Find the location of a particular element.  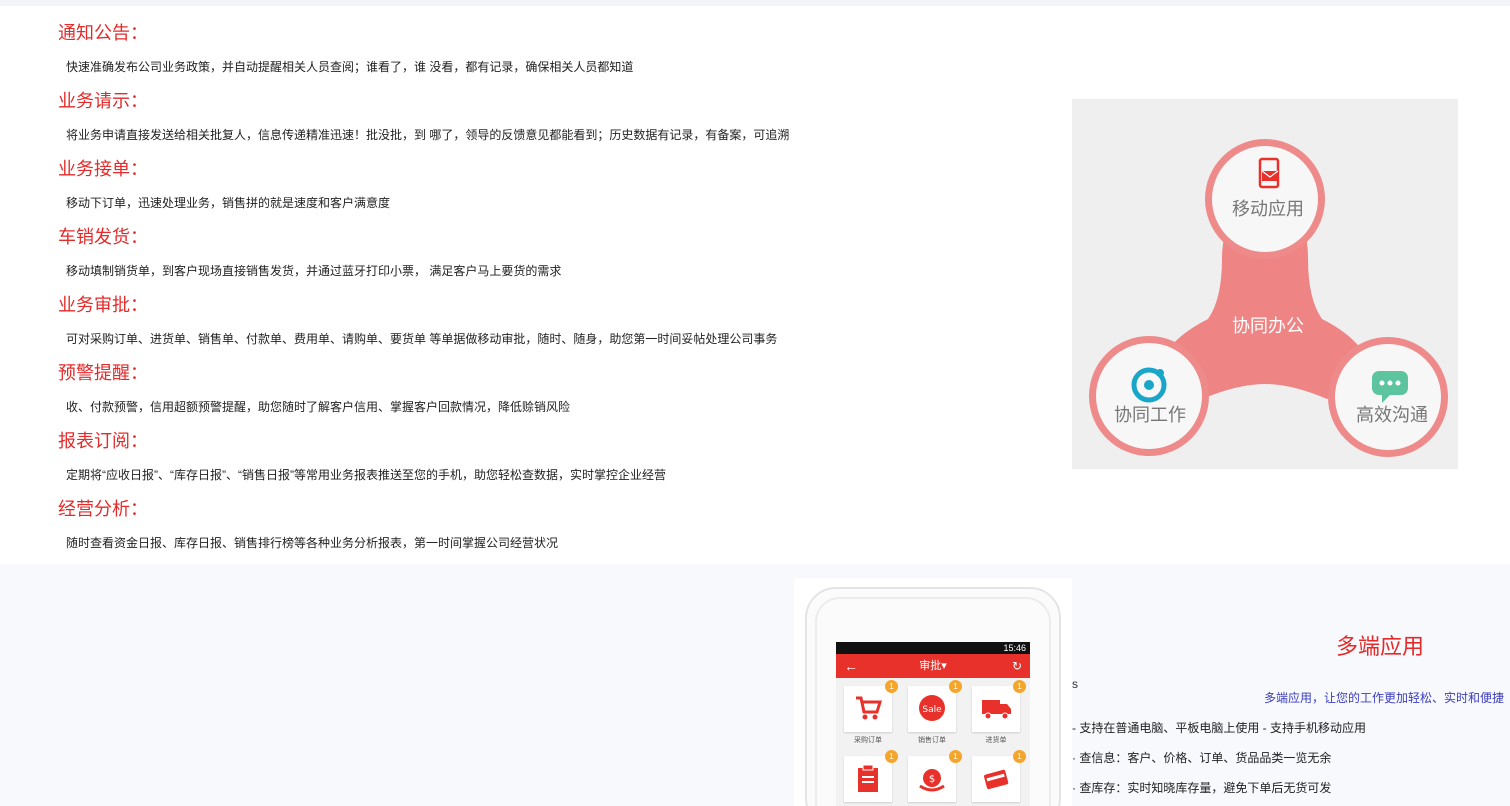

feature-title-delivery: 车销发货： is located at coordinates (103, 237).